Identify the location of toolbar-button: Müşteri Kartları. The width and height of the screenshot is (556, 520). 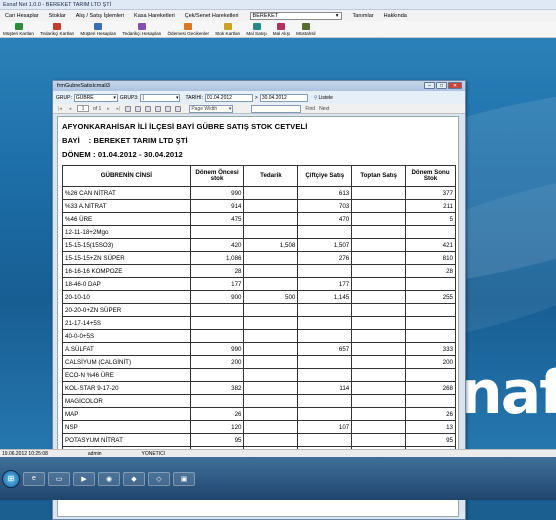
(18, 30).